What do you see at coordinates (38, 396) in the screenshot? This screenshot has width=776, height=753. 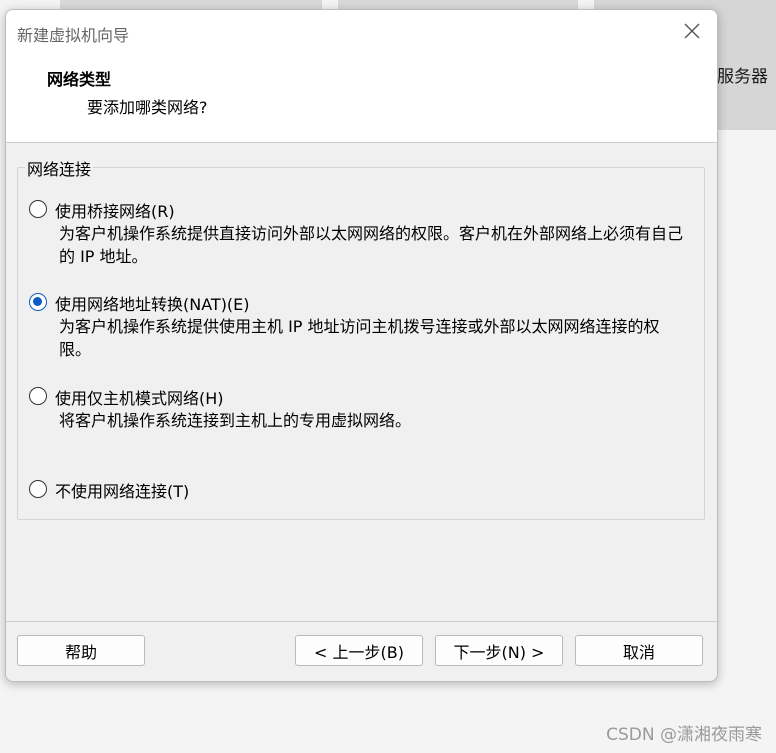 I see `radio-host-only` at bounding box center [38, 396].